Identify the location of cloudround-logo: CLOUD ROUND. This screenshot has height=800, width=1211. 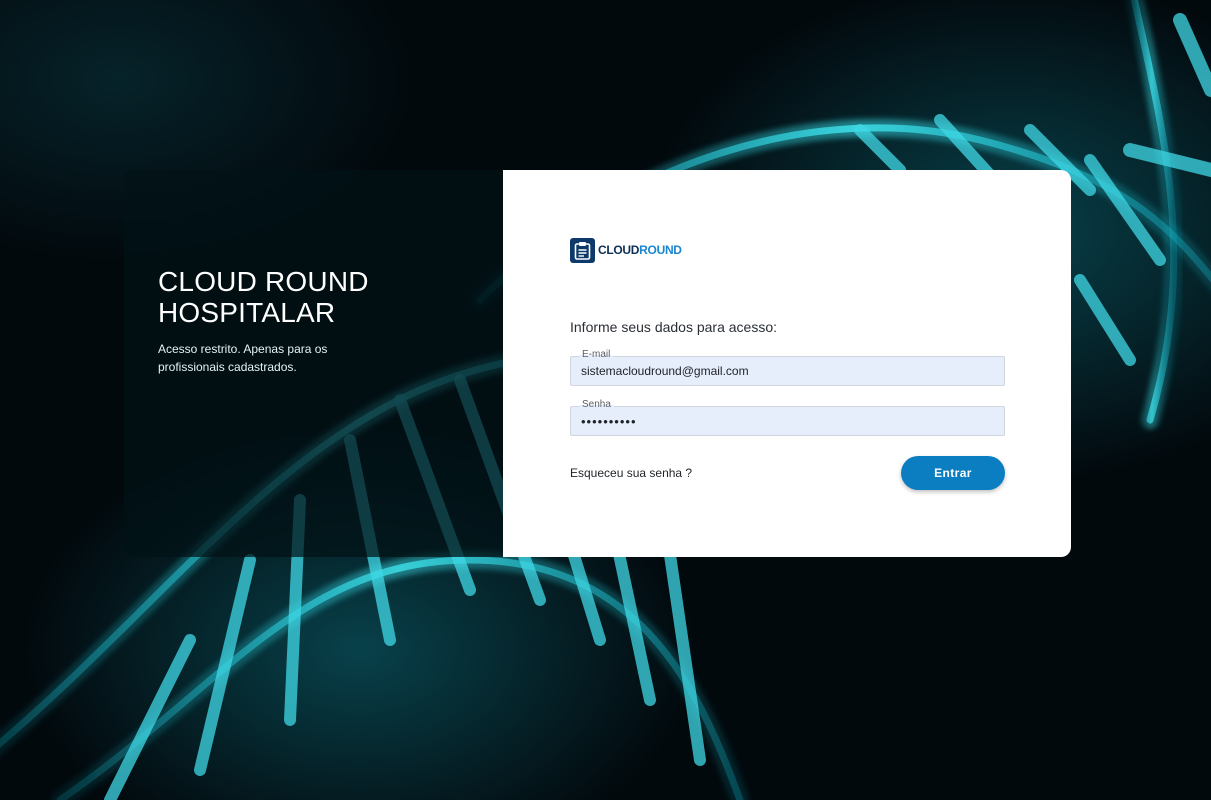
(787, 250).